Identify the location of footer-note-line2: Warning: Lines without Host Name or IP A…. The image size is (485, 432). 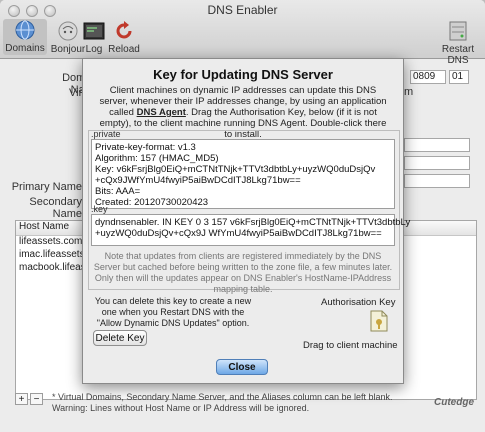
(181, 408).